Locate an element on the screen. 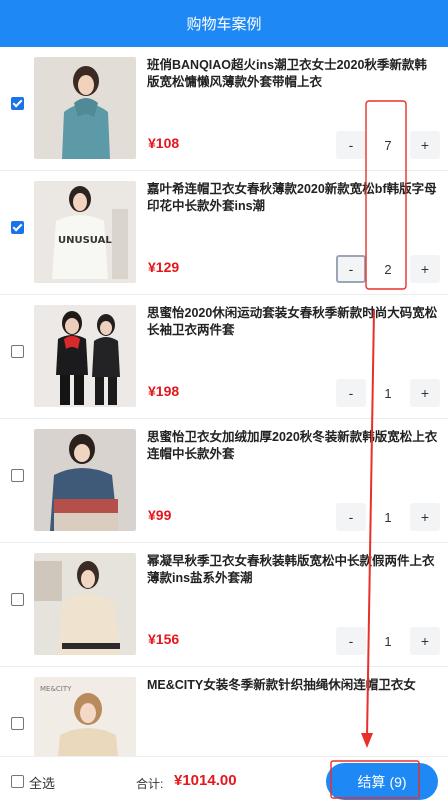  qty-value: 7 is located at coordinates (388, 145).